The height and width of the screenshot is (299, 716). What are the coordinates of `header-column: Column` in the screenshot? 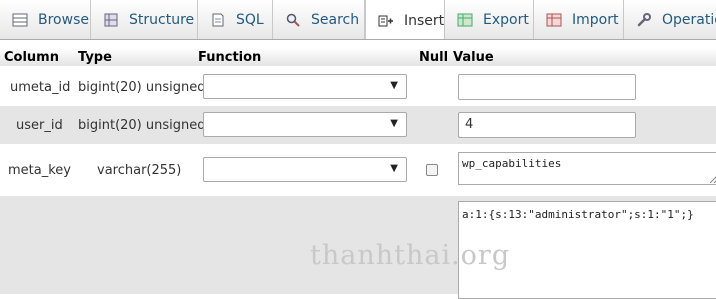 It's located at (31, 57).